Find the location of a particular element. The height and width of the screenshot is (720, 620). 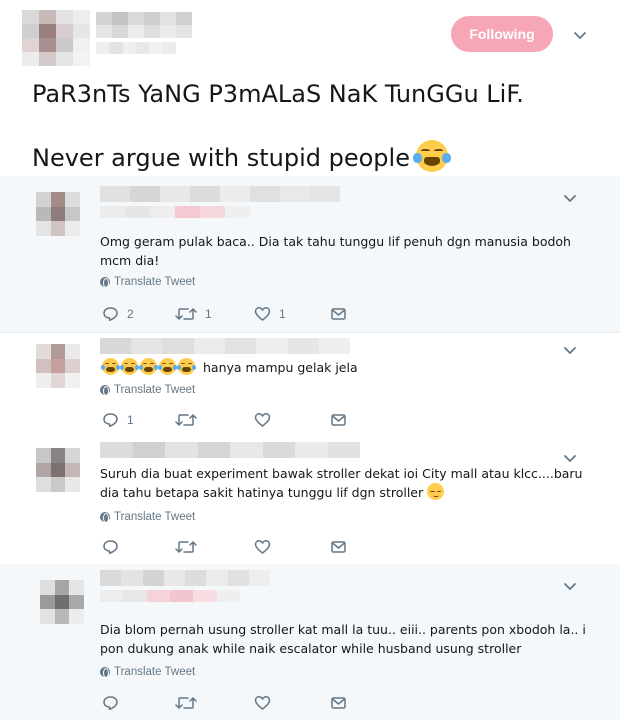

reply-tweet: hanya mampu gelak jela Translate Tweet 1 is located at coordinates (310, 383).